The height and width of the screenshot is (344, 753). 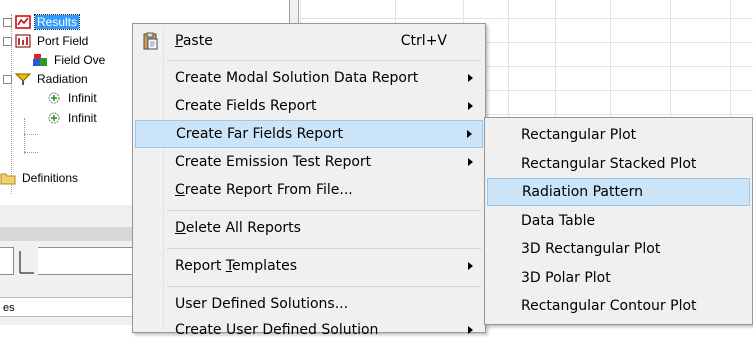 I want to click on folder-icon, so click(x=8, y=178).